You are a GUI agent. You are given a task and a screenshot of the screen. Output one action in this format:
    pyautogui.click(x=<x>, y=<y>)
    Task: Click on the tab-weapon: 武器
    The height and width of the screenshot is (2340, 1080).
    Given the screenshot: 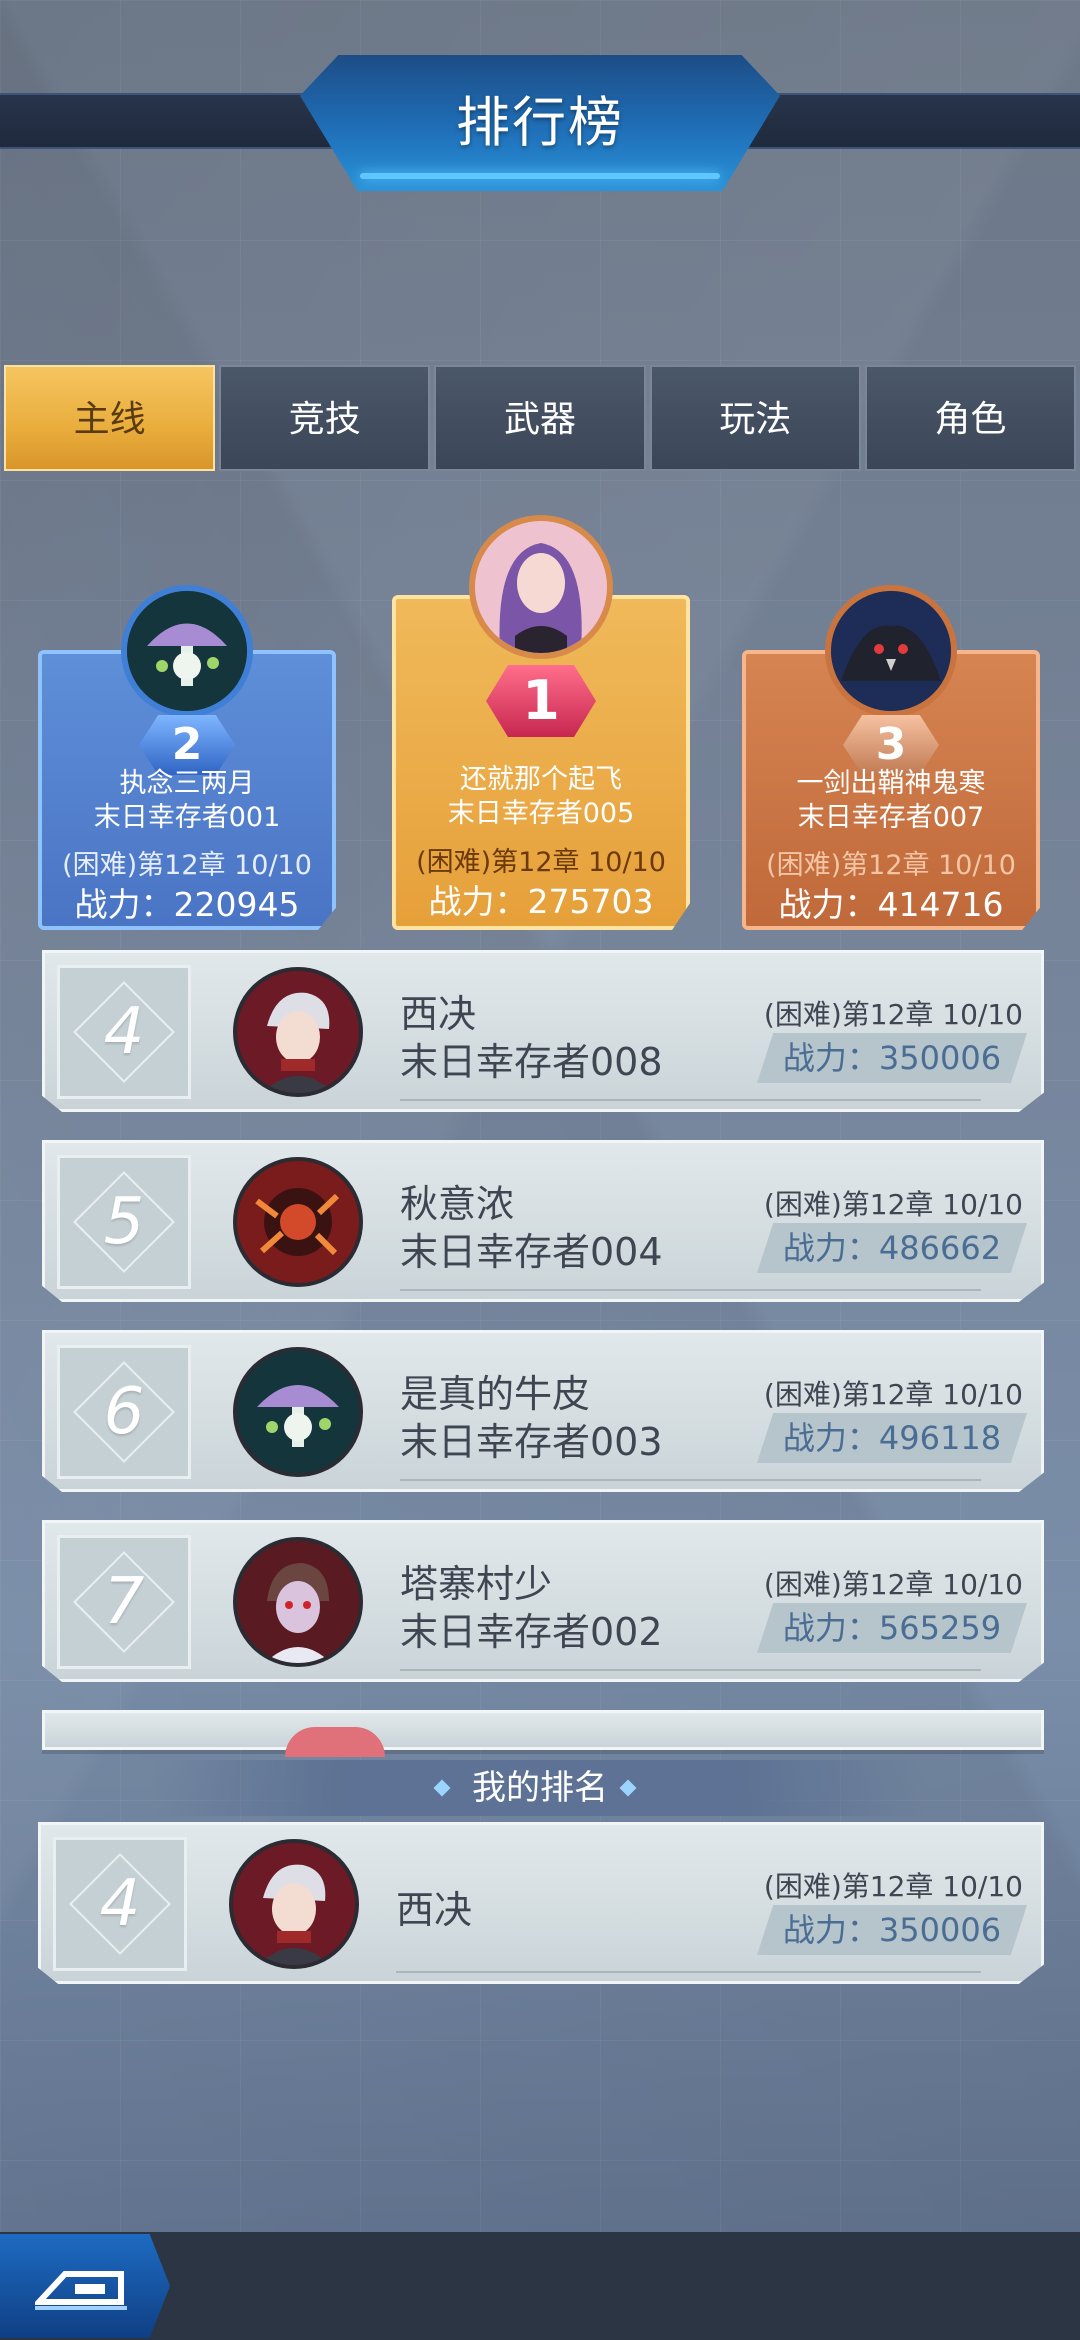 What is the action you would take?
    pyautogui.click(x=540, y=418)
    